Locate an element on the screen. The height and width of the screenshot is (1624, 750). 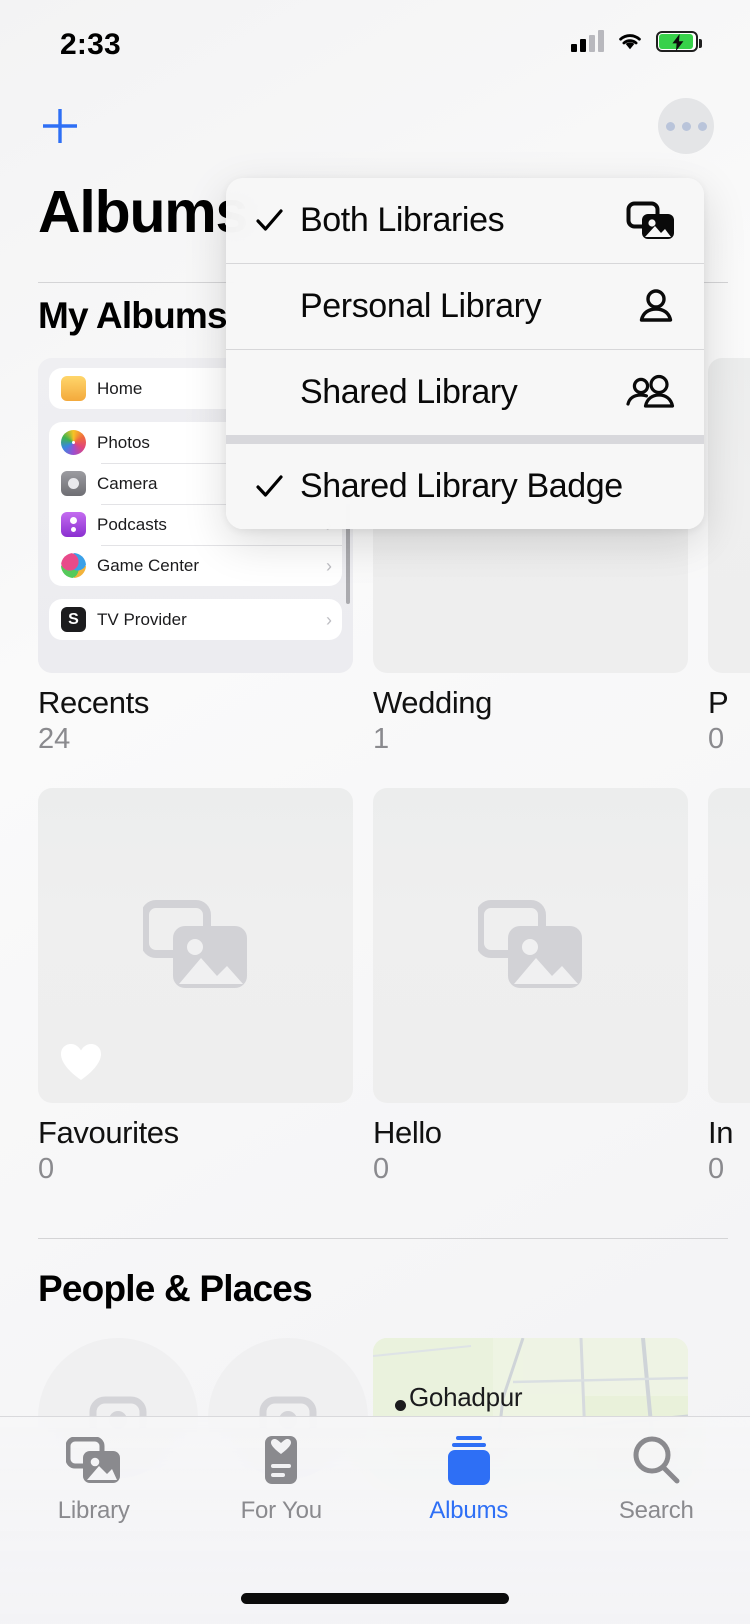
tab-albums: Albums is located at coordinates (469, 1480).